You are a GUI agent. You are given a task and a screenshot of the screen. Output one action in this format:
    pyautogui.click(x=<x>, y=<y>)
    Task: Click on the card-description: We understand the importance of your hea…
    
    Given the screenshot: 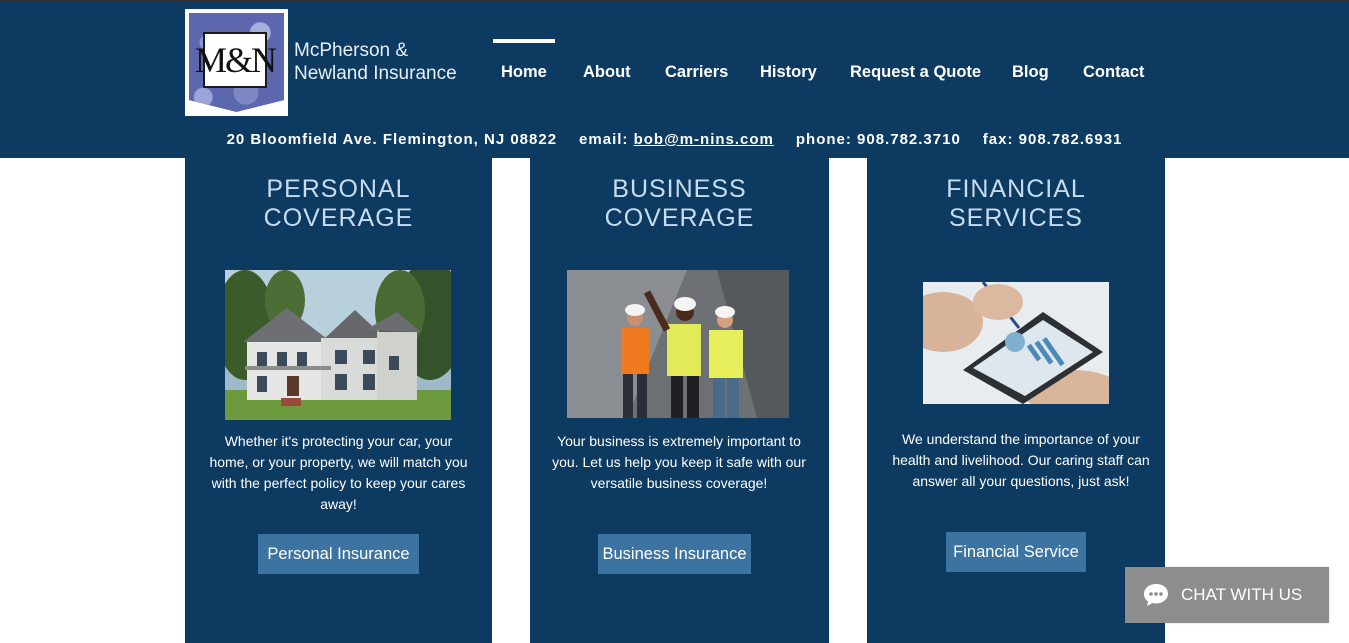 What is the action you would take?
    pyautogui.click(x=1021, y=460)
    